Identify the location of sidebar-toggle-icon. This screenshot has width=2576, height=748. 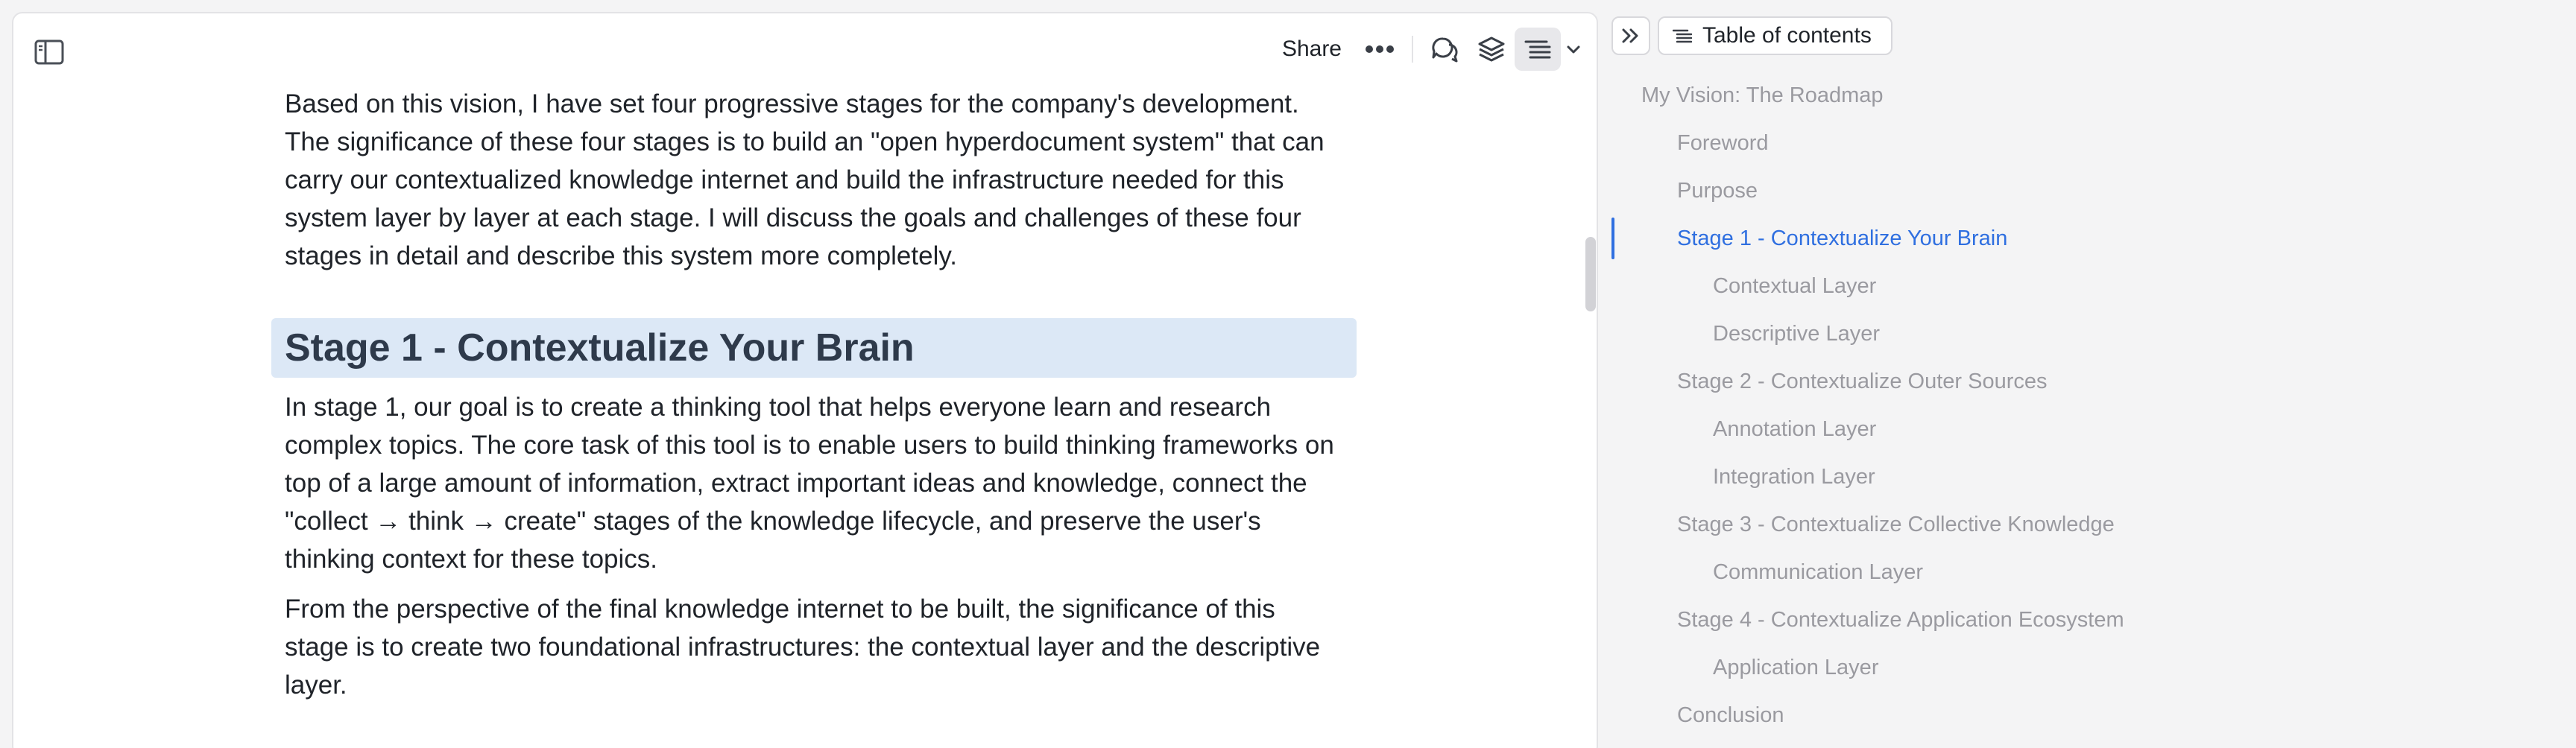
(49, 52).